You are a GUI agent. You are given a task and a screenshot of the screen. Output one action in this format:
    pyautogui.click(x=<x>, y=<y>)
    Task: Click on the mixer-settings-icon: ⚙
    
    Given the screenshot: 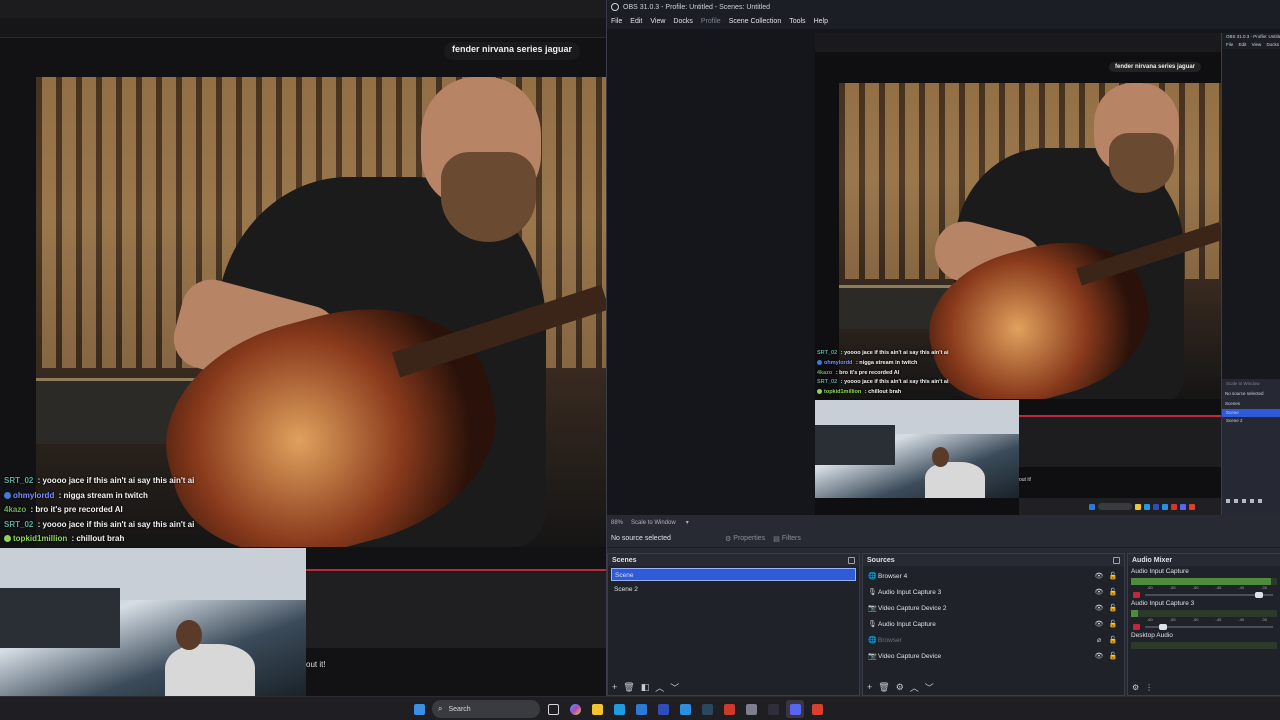 What is the action you would take?
    pyautogui.click(x=1135, y=687)
    